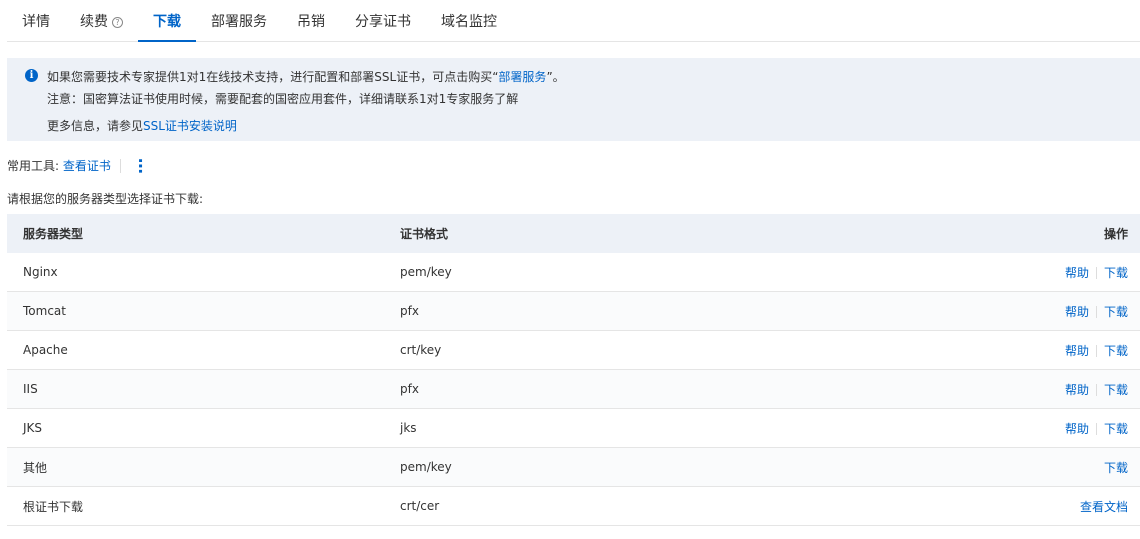 The width and height of the screenshot is (1140, 539). What do you see at coordinates (87, 165) in the screenshot?
I see `view-certificate-link: 查看证书` at bounding box center [87, 165].